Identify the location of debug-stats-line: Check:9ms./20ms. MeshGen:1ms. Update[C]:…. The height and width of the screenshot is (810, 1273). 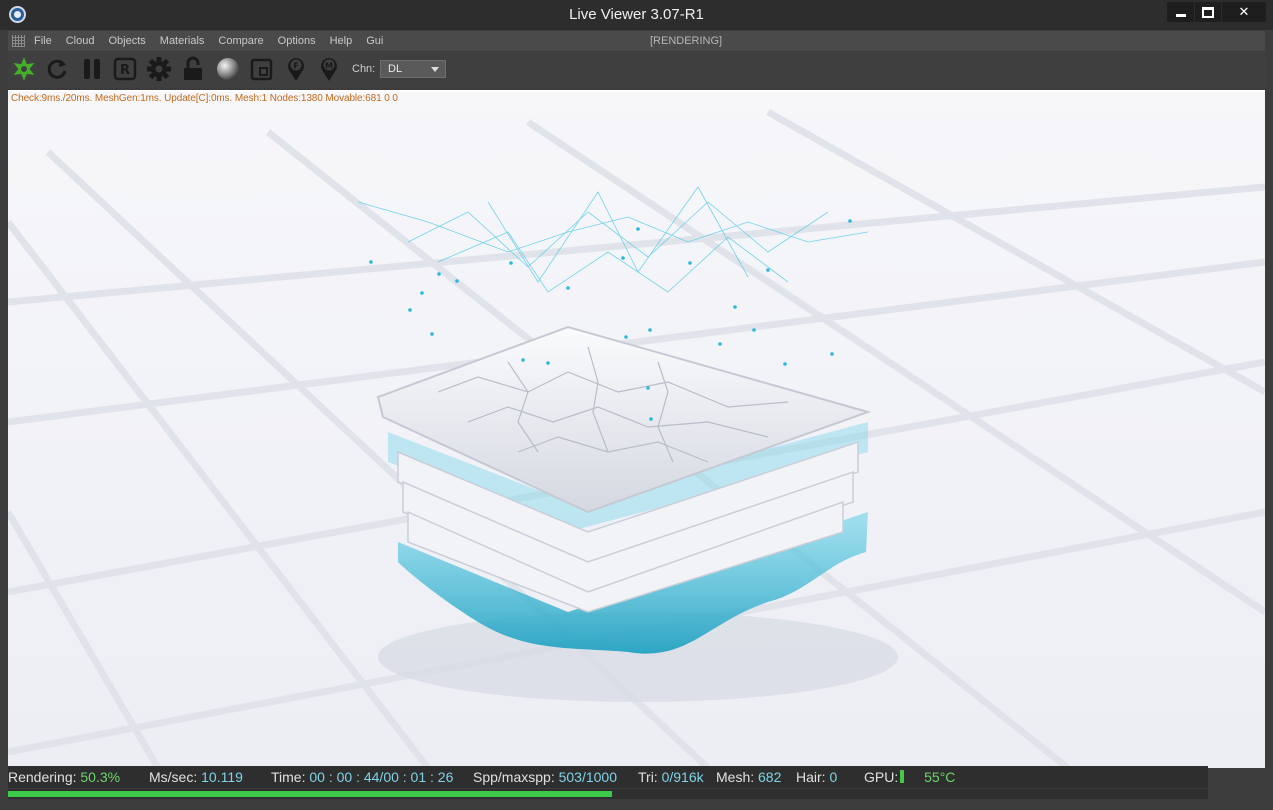
(204, 98).